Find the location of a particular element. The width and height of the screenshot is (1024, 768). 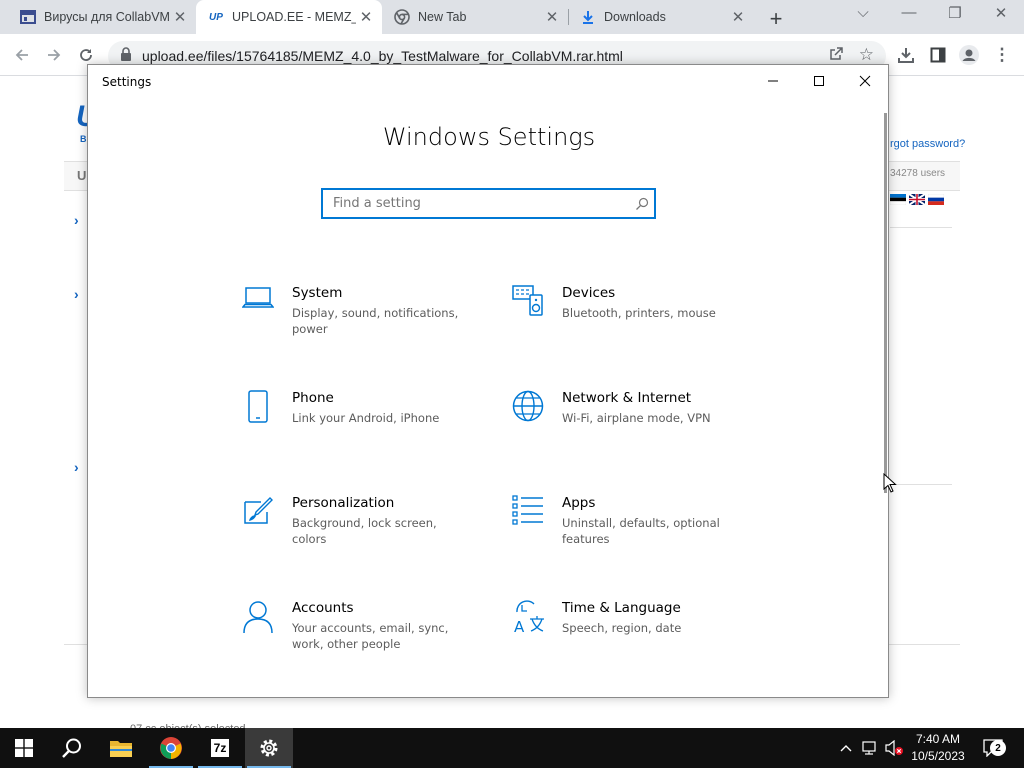

taskbar-settings is located at coordinates (269, 748).